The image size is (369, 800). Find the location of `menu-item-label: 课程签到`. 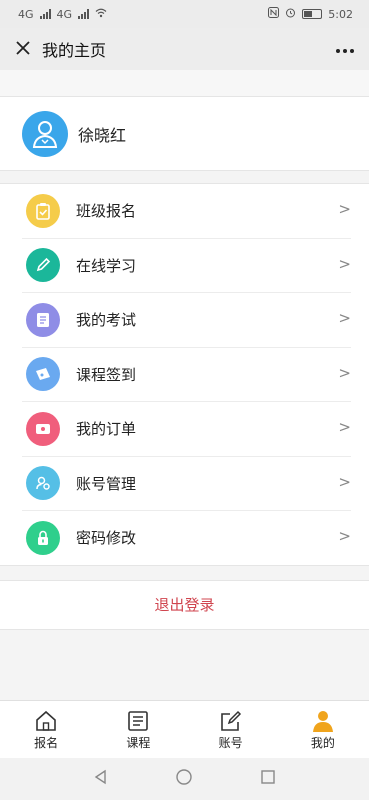

menu-item-label: 课程签到 is located at coordinates (106, 374).